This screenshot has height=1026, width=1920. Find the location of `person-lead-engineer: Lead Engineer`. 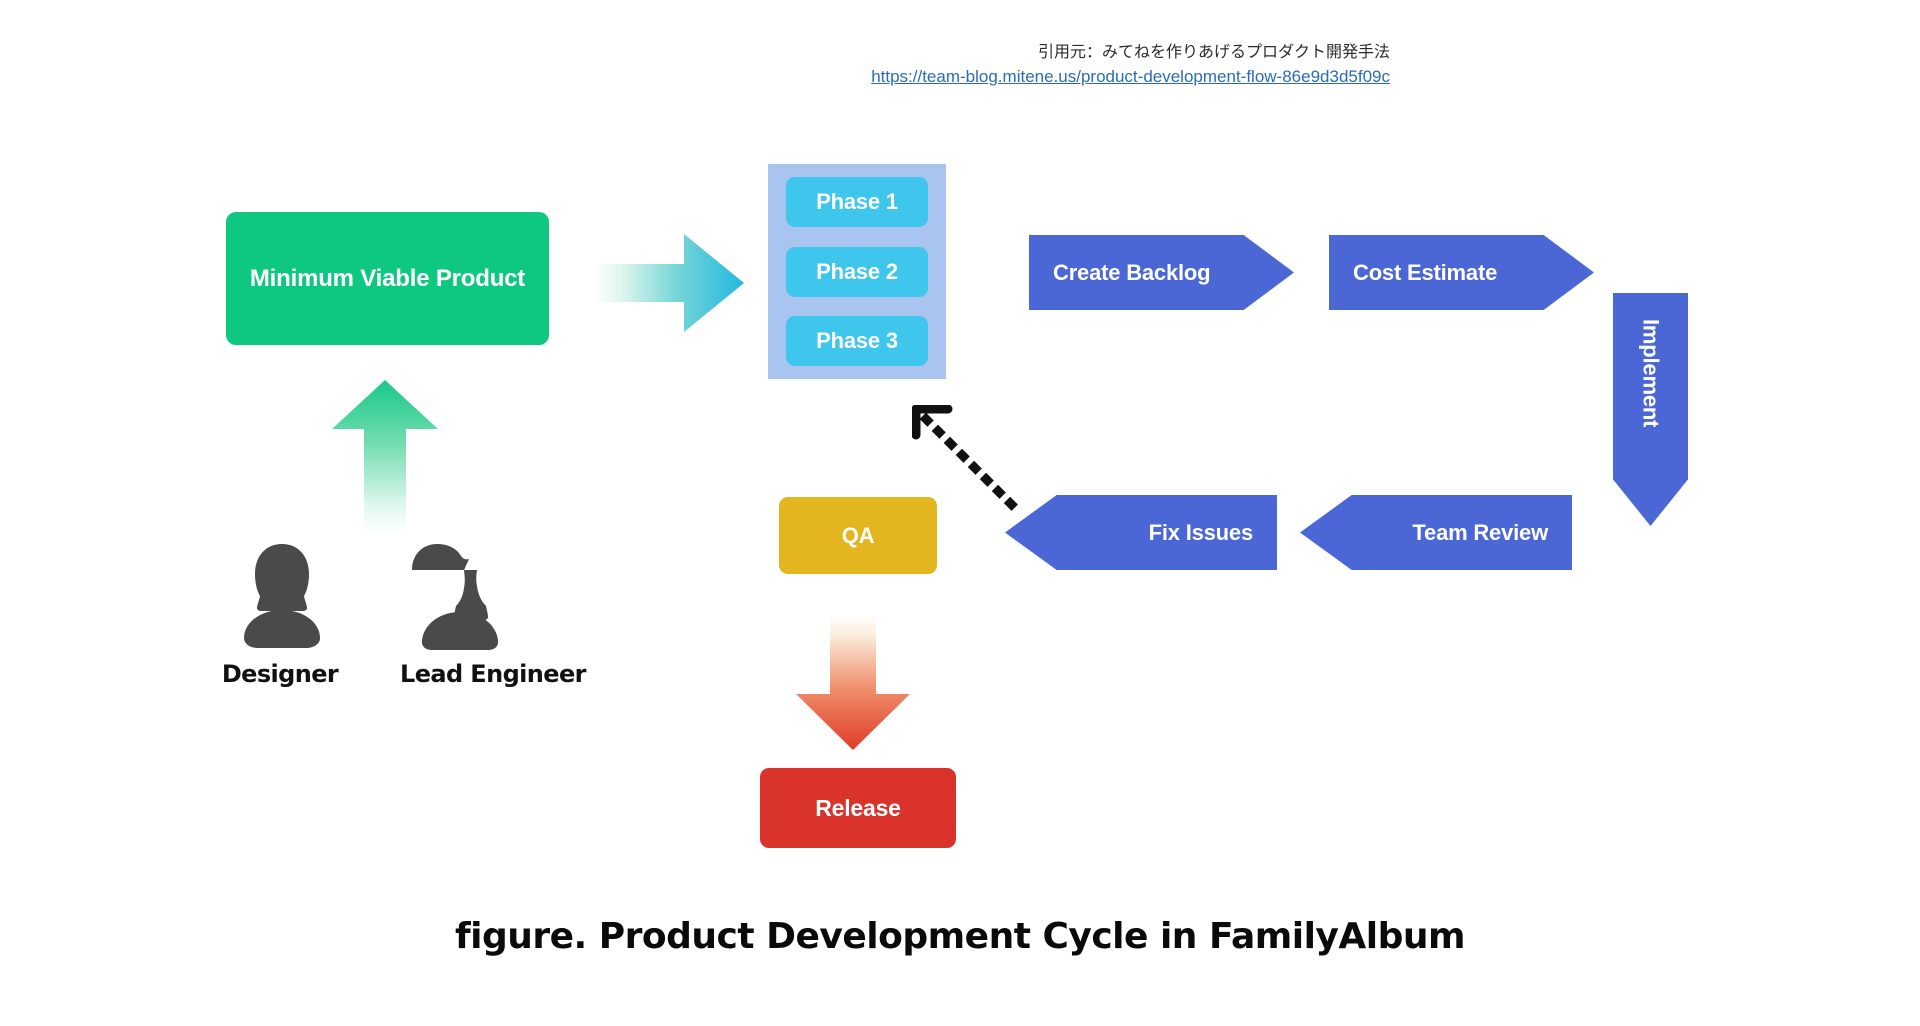

person-lead-engineer: Lead Engineer is located at coordinates (493, 614).